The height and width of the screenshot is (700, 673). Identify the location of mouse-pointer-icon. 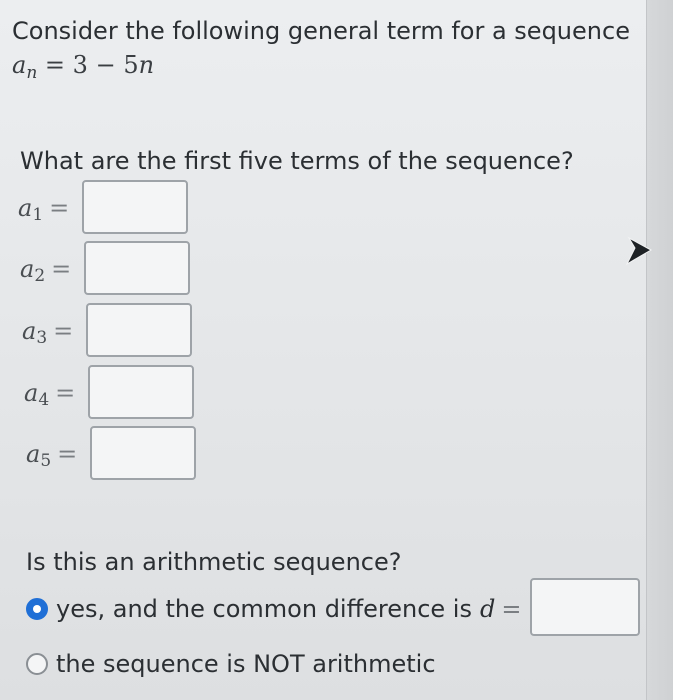
(639, 251).